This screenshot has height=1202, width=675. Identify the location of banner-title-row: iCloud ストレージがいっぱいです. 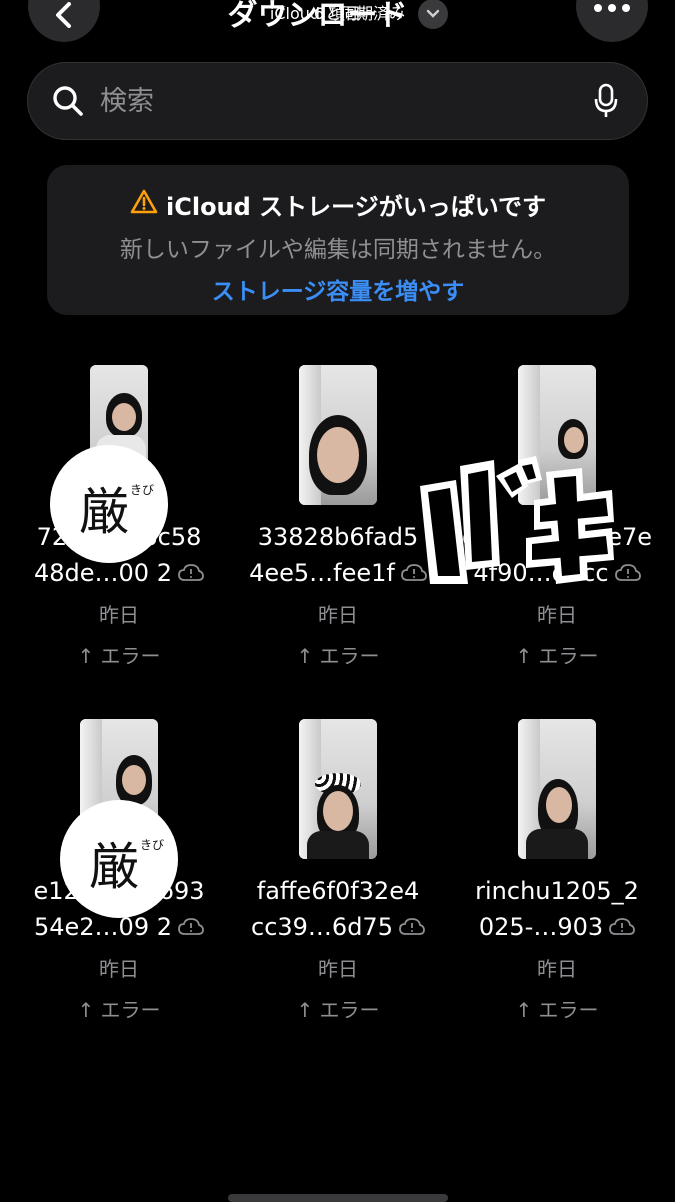
(338, 204).